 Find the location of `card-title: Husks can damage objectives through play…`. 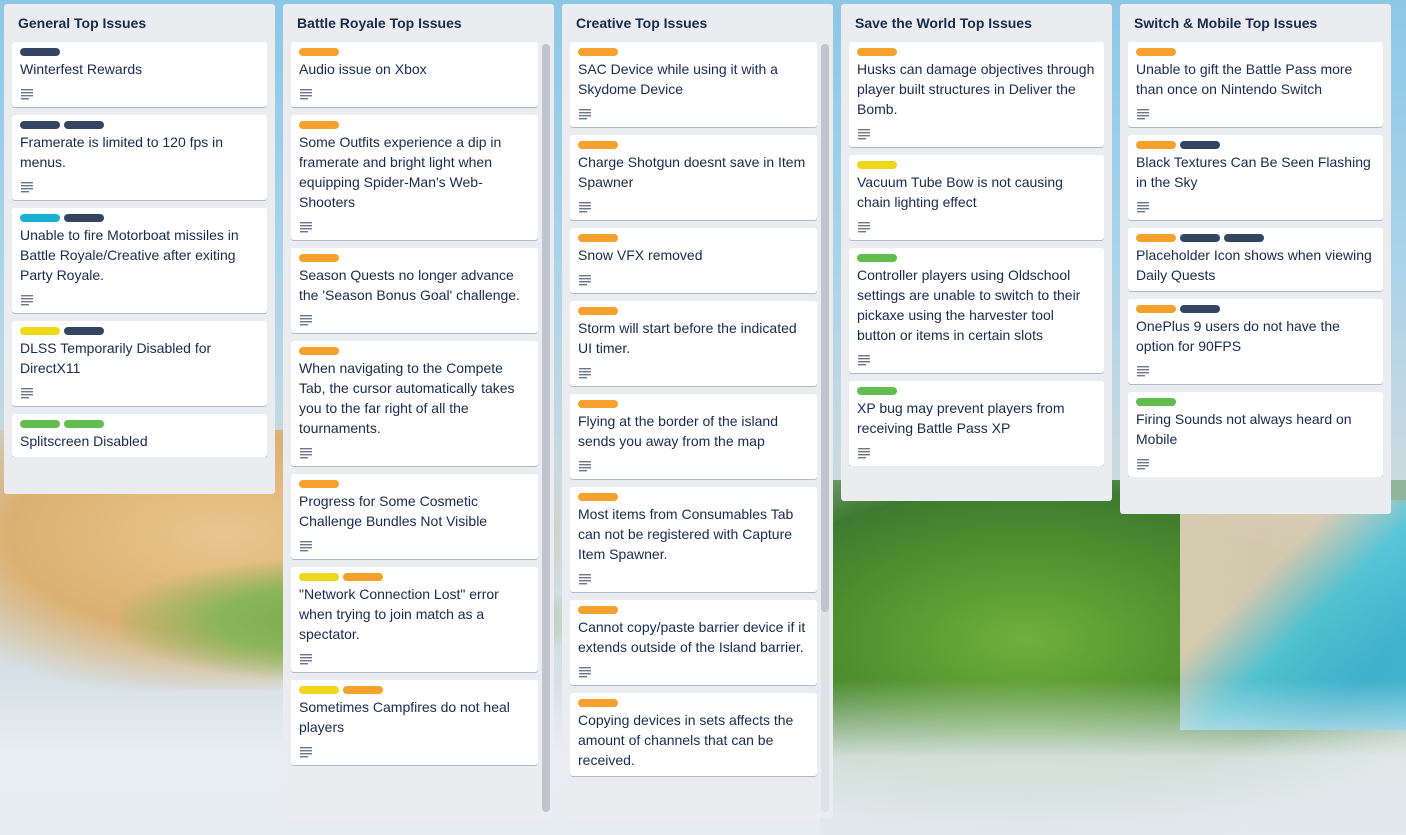

card-title: Husks can damage objectives through play… is located at coordinates (976, 89).